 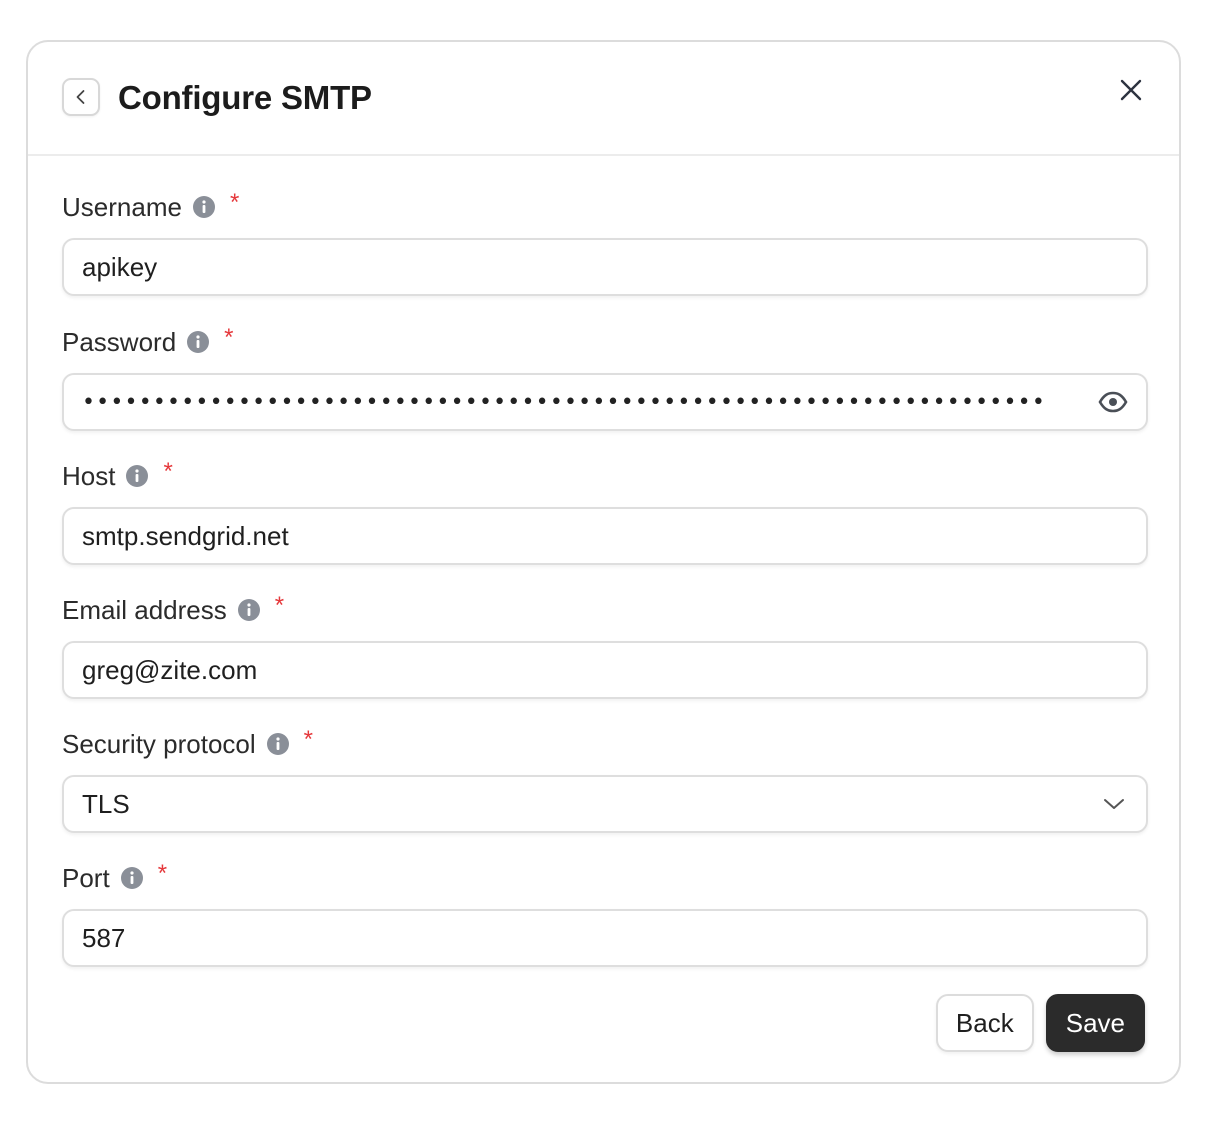 What do you see at coordinates (245, 97) in the screenshot?
I see `dialog-title: Configure SMTP` at bounding box center [245, 97].